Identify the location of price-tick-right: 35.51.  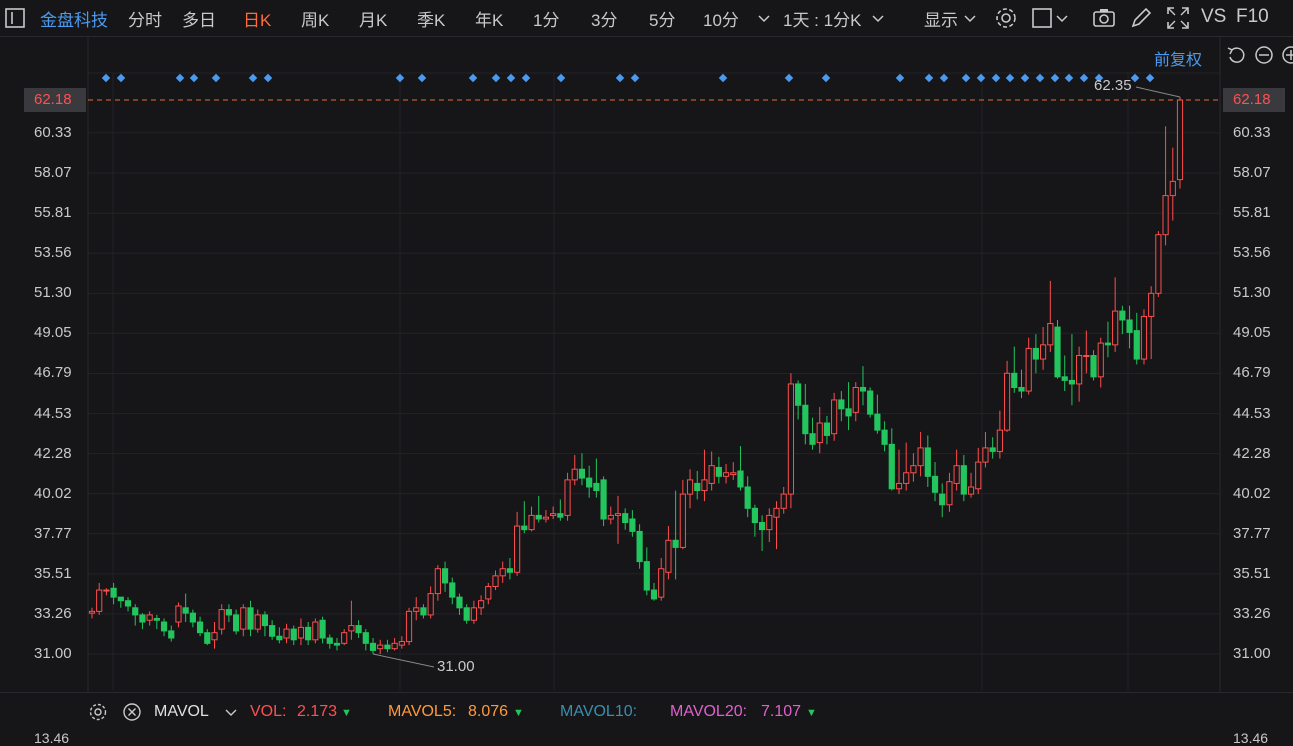
(1252, 573).